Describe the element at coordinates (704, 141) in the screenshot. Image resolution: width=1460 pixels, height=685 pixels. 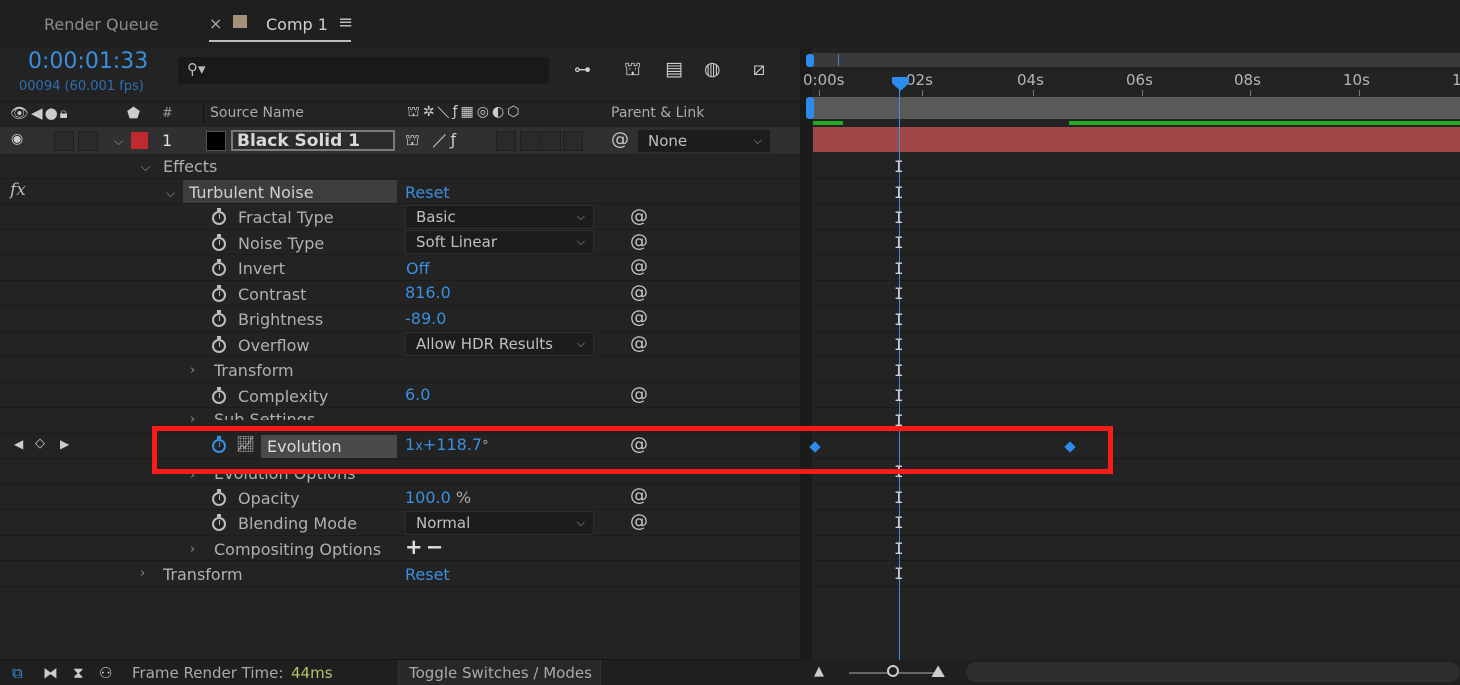
I see `parent-dropdown: None ⌵` at that location.